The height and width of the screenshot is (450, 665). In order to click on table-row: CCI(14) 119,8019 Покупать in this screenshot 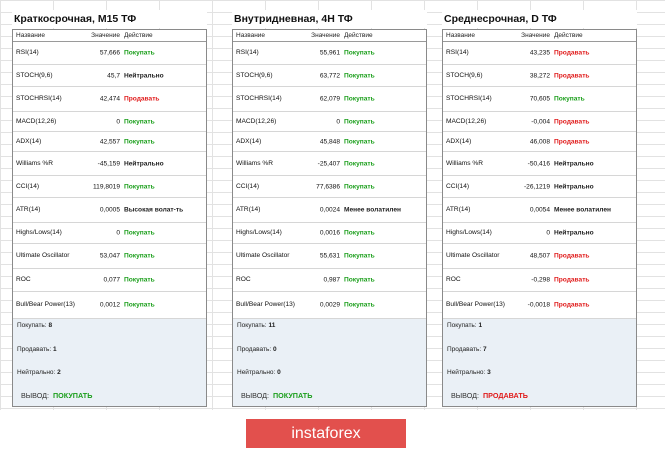, I will do `click(109, 187)`.